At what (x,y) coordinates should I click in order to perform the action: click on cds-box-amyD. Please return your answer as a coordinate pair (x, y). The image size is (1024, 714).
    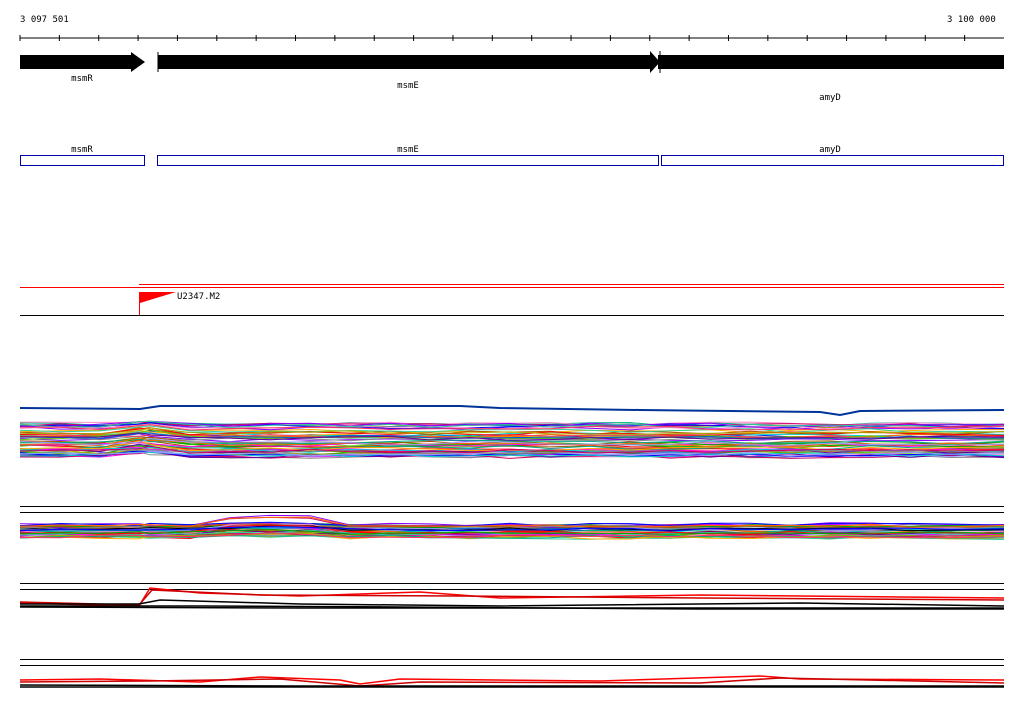
    Looking at the image, I should click on (832, 160).